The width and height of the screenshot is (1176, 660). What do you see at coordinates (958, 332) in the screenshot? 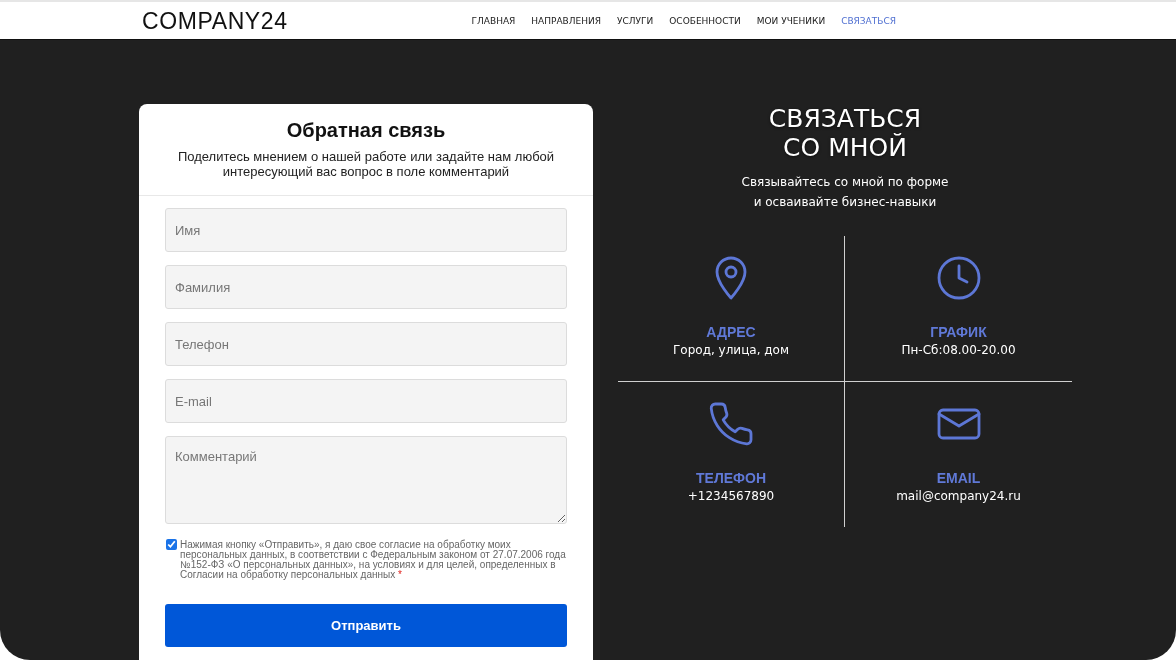
I see `contact-label: ГРАФИК` at bounding box center [958, 332].